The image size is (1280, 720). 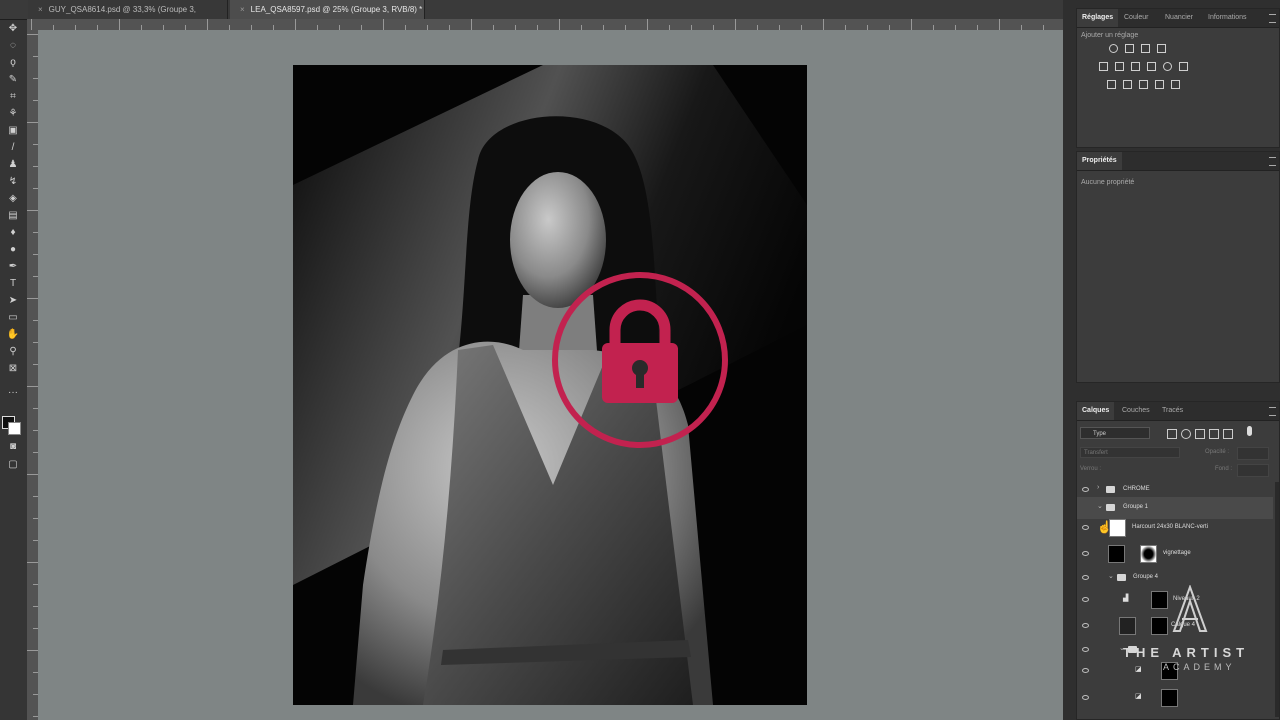 I want to click on marquee-tool-icon: ◌, so click(x=13, y=46).